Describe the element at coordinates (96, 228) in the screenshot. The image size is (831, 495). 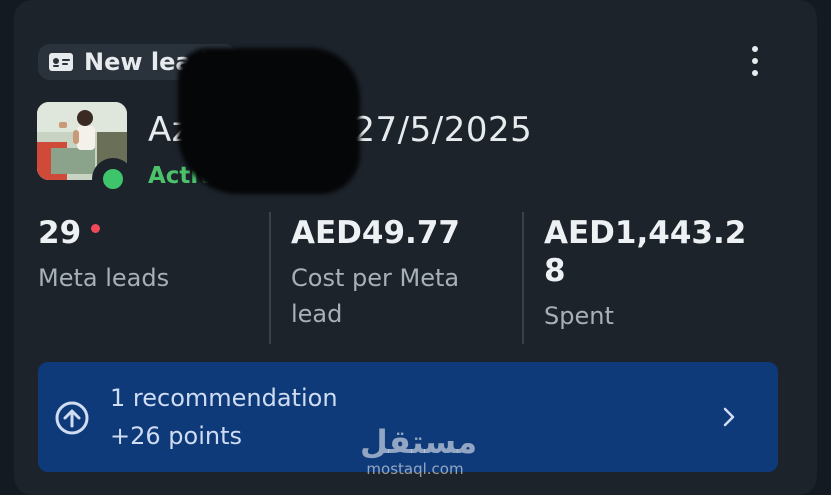
I see `alert-dot-icon` at that location.